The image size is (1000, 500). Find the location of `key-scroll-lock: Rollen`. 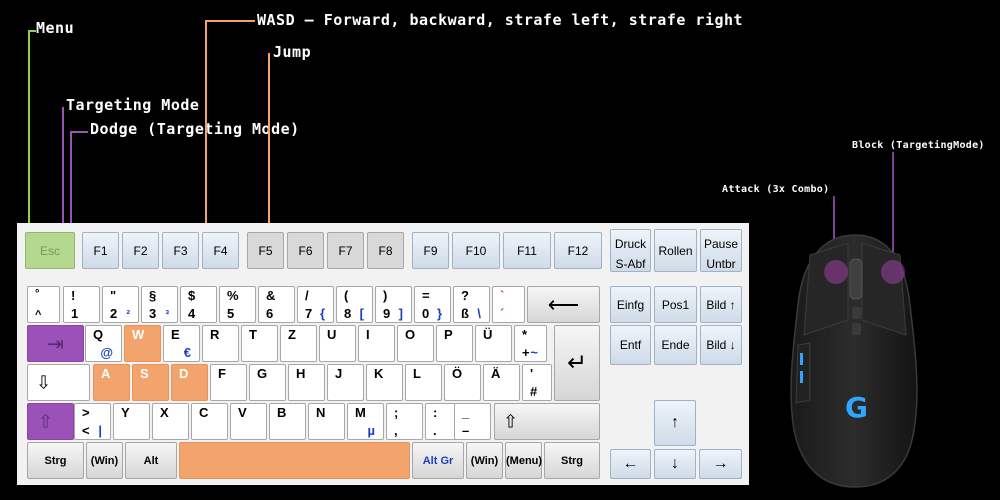

key-scroll-lock: Rollen is located at coordinates (675, 250).